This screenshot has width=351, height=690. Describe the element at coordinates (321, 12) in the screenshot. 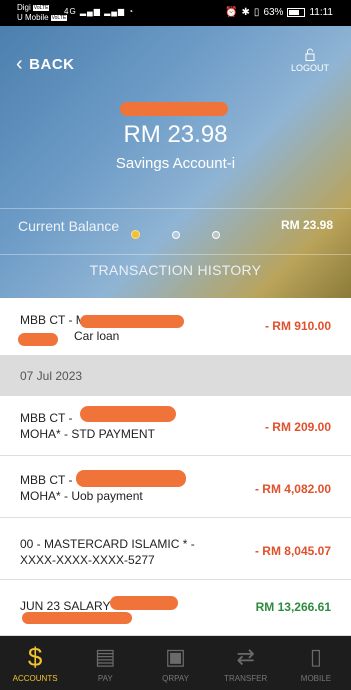

I see `clock: 11:11` at that location.